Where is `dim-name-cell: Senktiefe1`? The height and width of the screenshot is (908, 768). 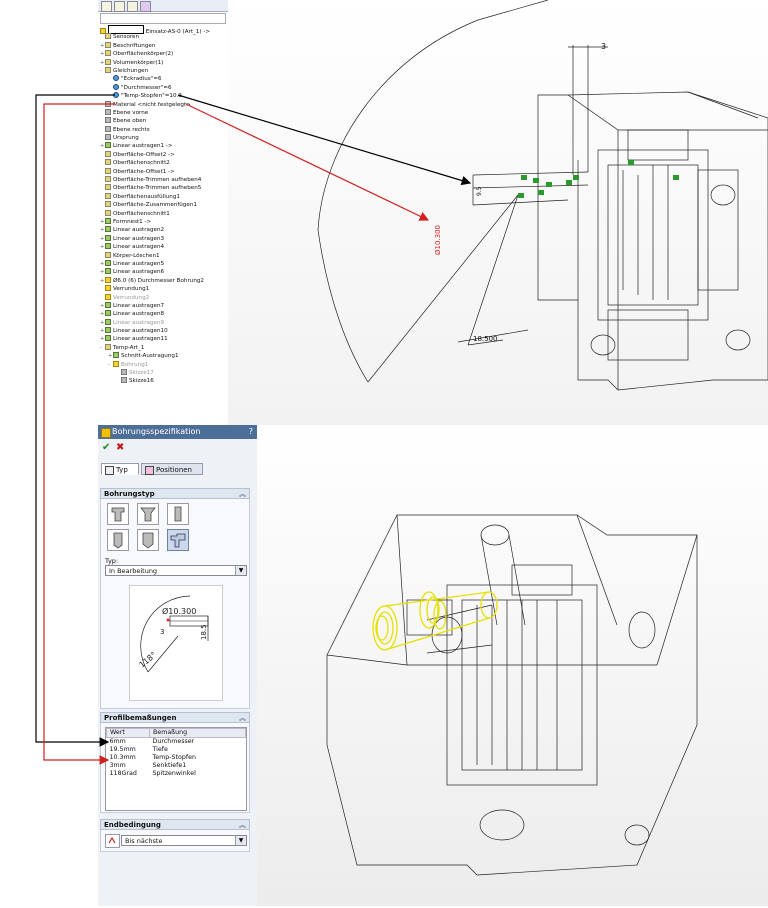 dim-name-cell: Senktiefe1 is located at coordinates (198, 766).